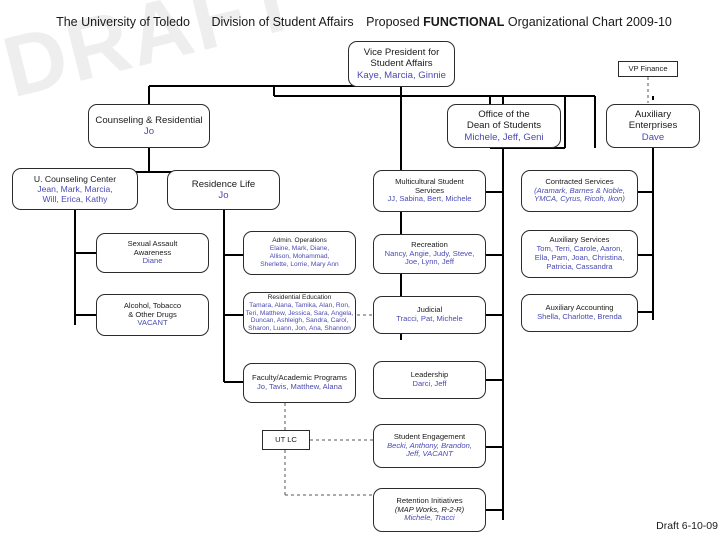 This screenshot has width=728, height=546. I want to click on node-people: Michele, Jeff, Geni, so click(504, 137).